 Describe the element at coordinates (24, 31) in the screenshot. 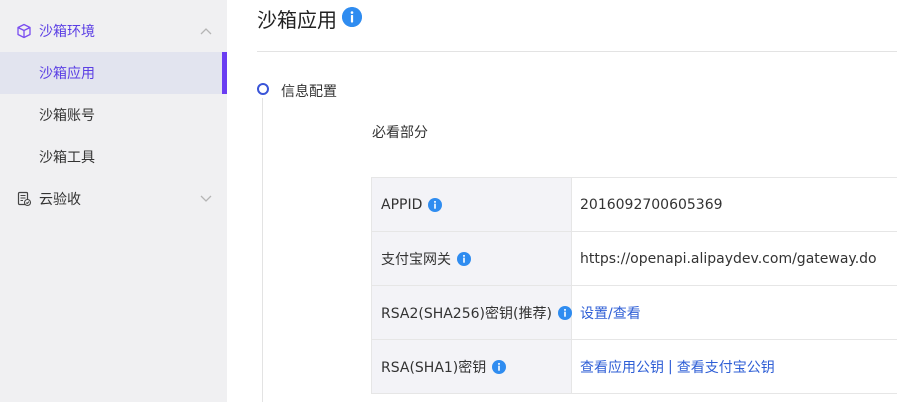

I see `cube-icon` at that location.